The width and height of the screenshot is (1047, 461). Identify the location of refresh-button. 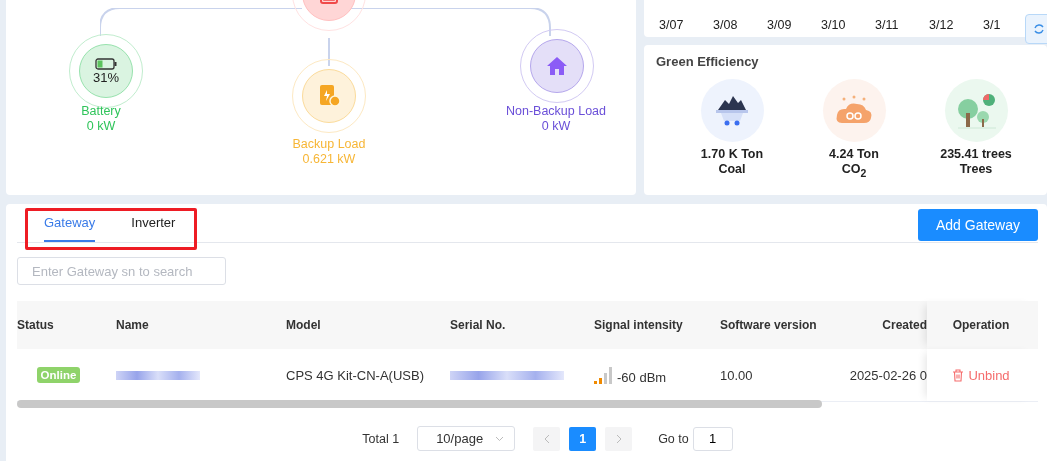
(1036, 29).